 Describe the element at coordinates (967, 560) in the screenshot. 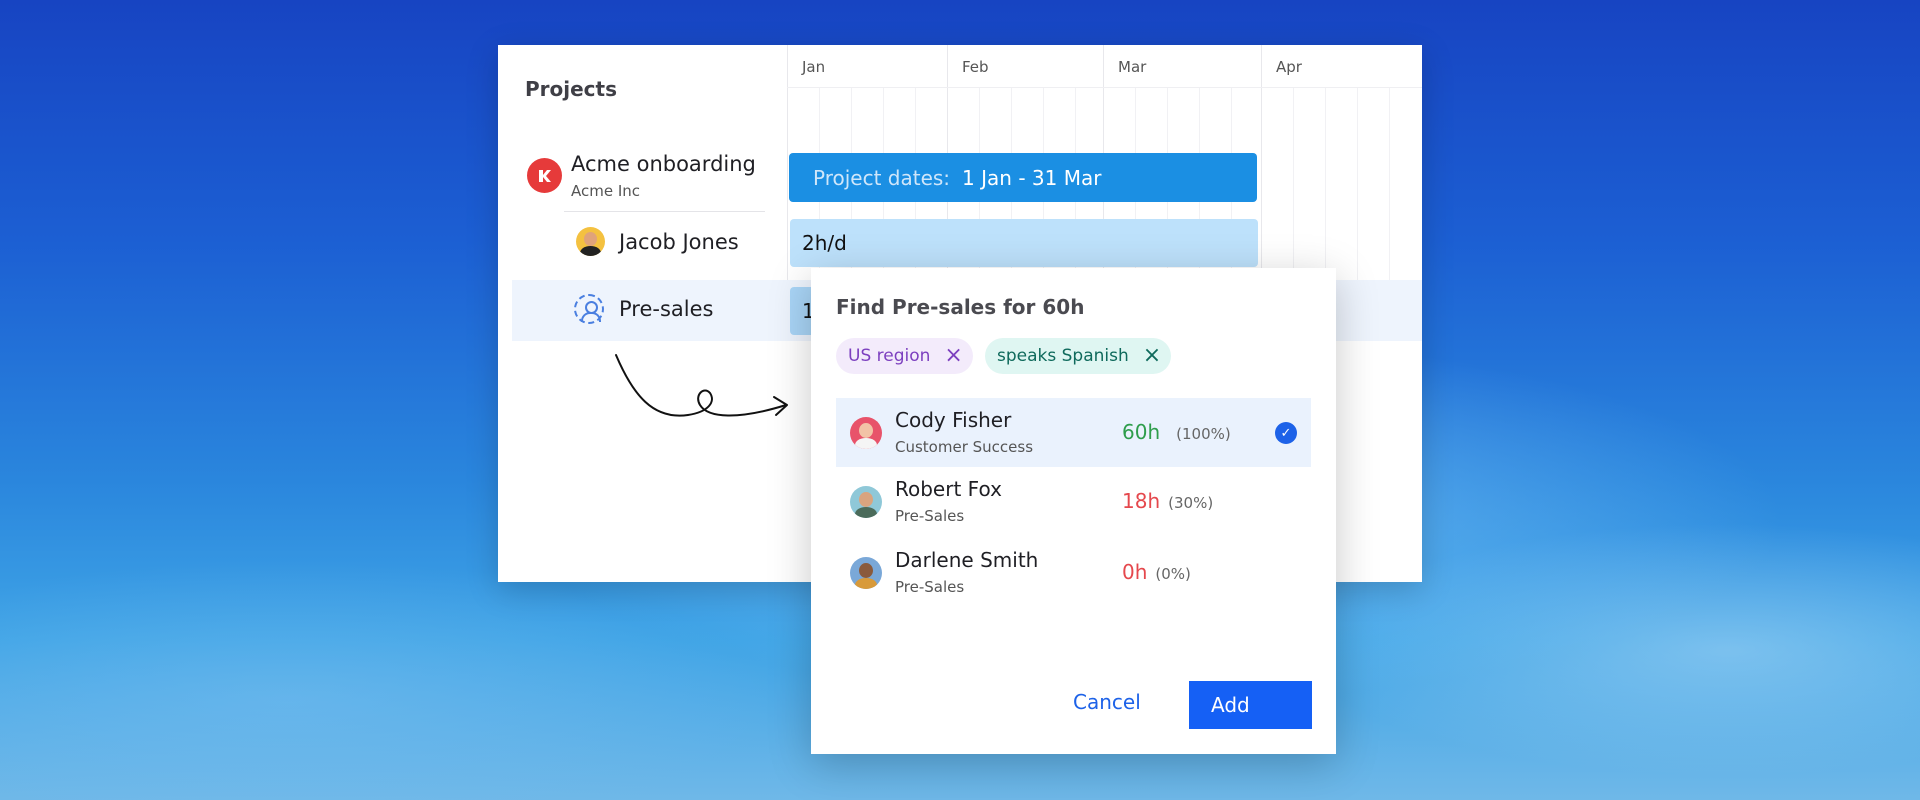

I see `candidate-name: Darlene Smith` at that location.